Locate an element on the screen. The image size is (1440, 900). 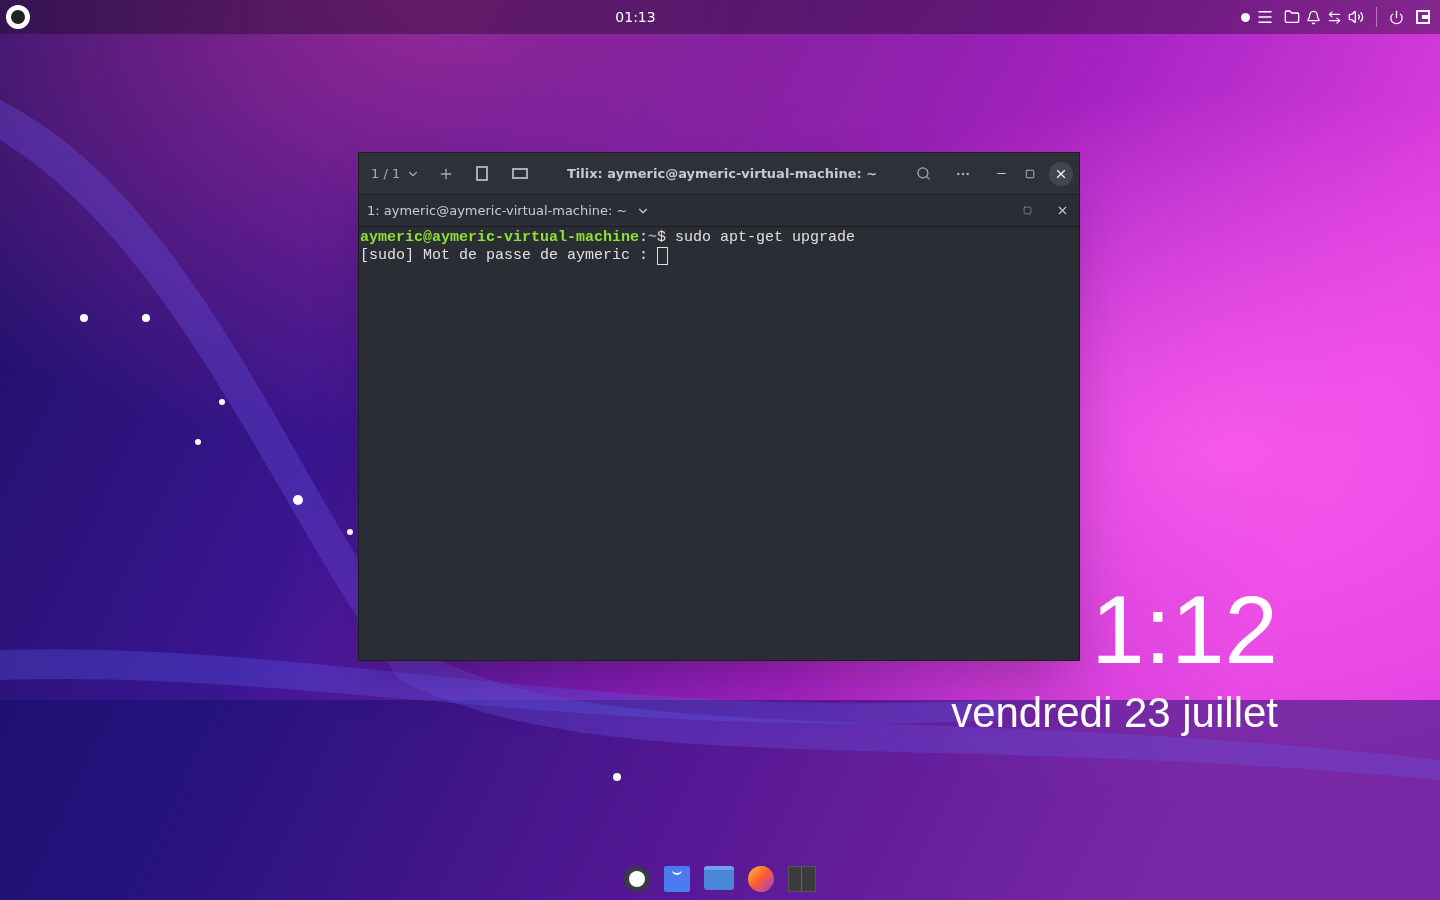
close-icon is located at coordinates (1062, 210).